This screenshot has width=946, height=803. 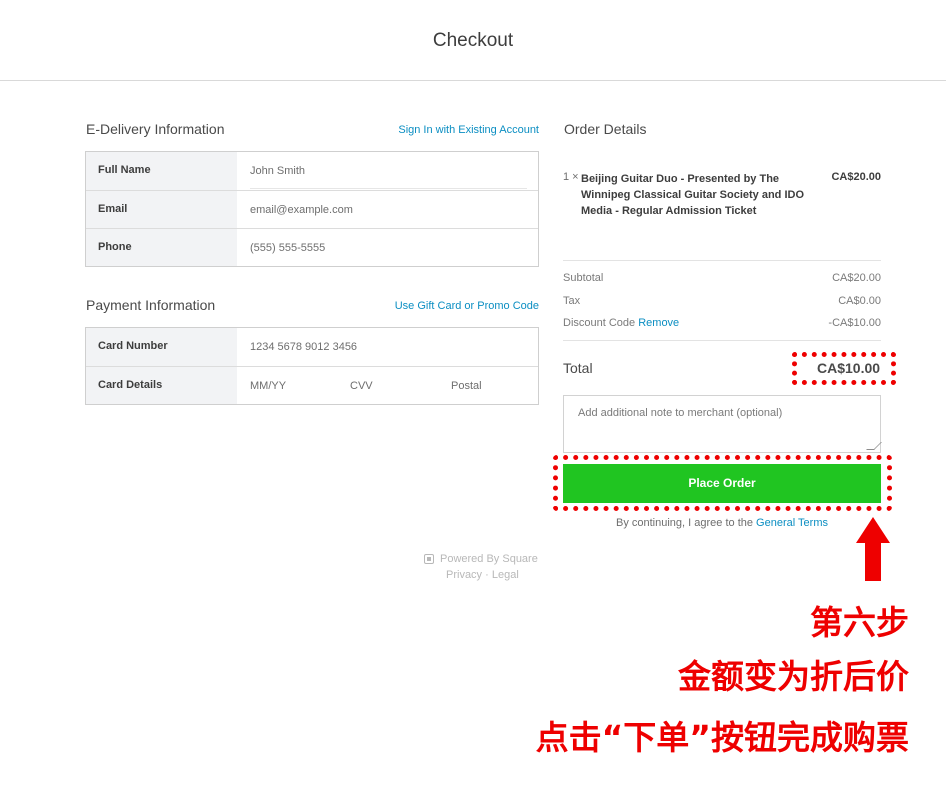 I want to click on tax-row: Tax CA$0.00, so click(x=722, y=301).